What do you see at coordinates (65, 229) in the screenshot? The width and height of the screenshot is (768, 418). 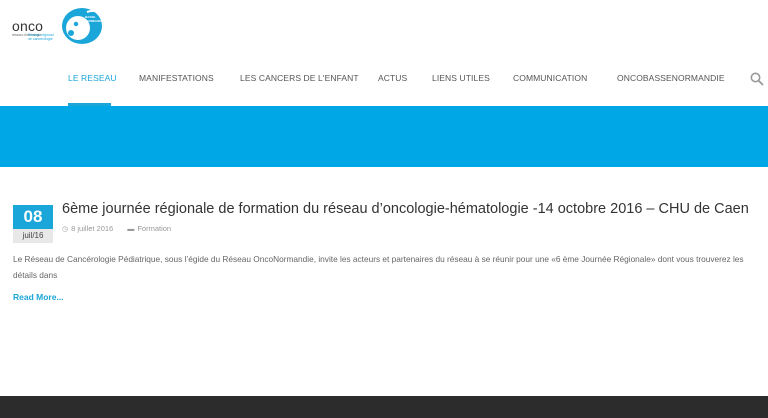 I see `clock-icon: ◷` at bounding box center [65, 229].